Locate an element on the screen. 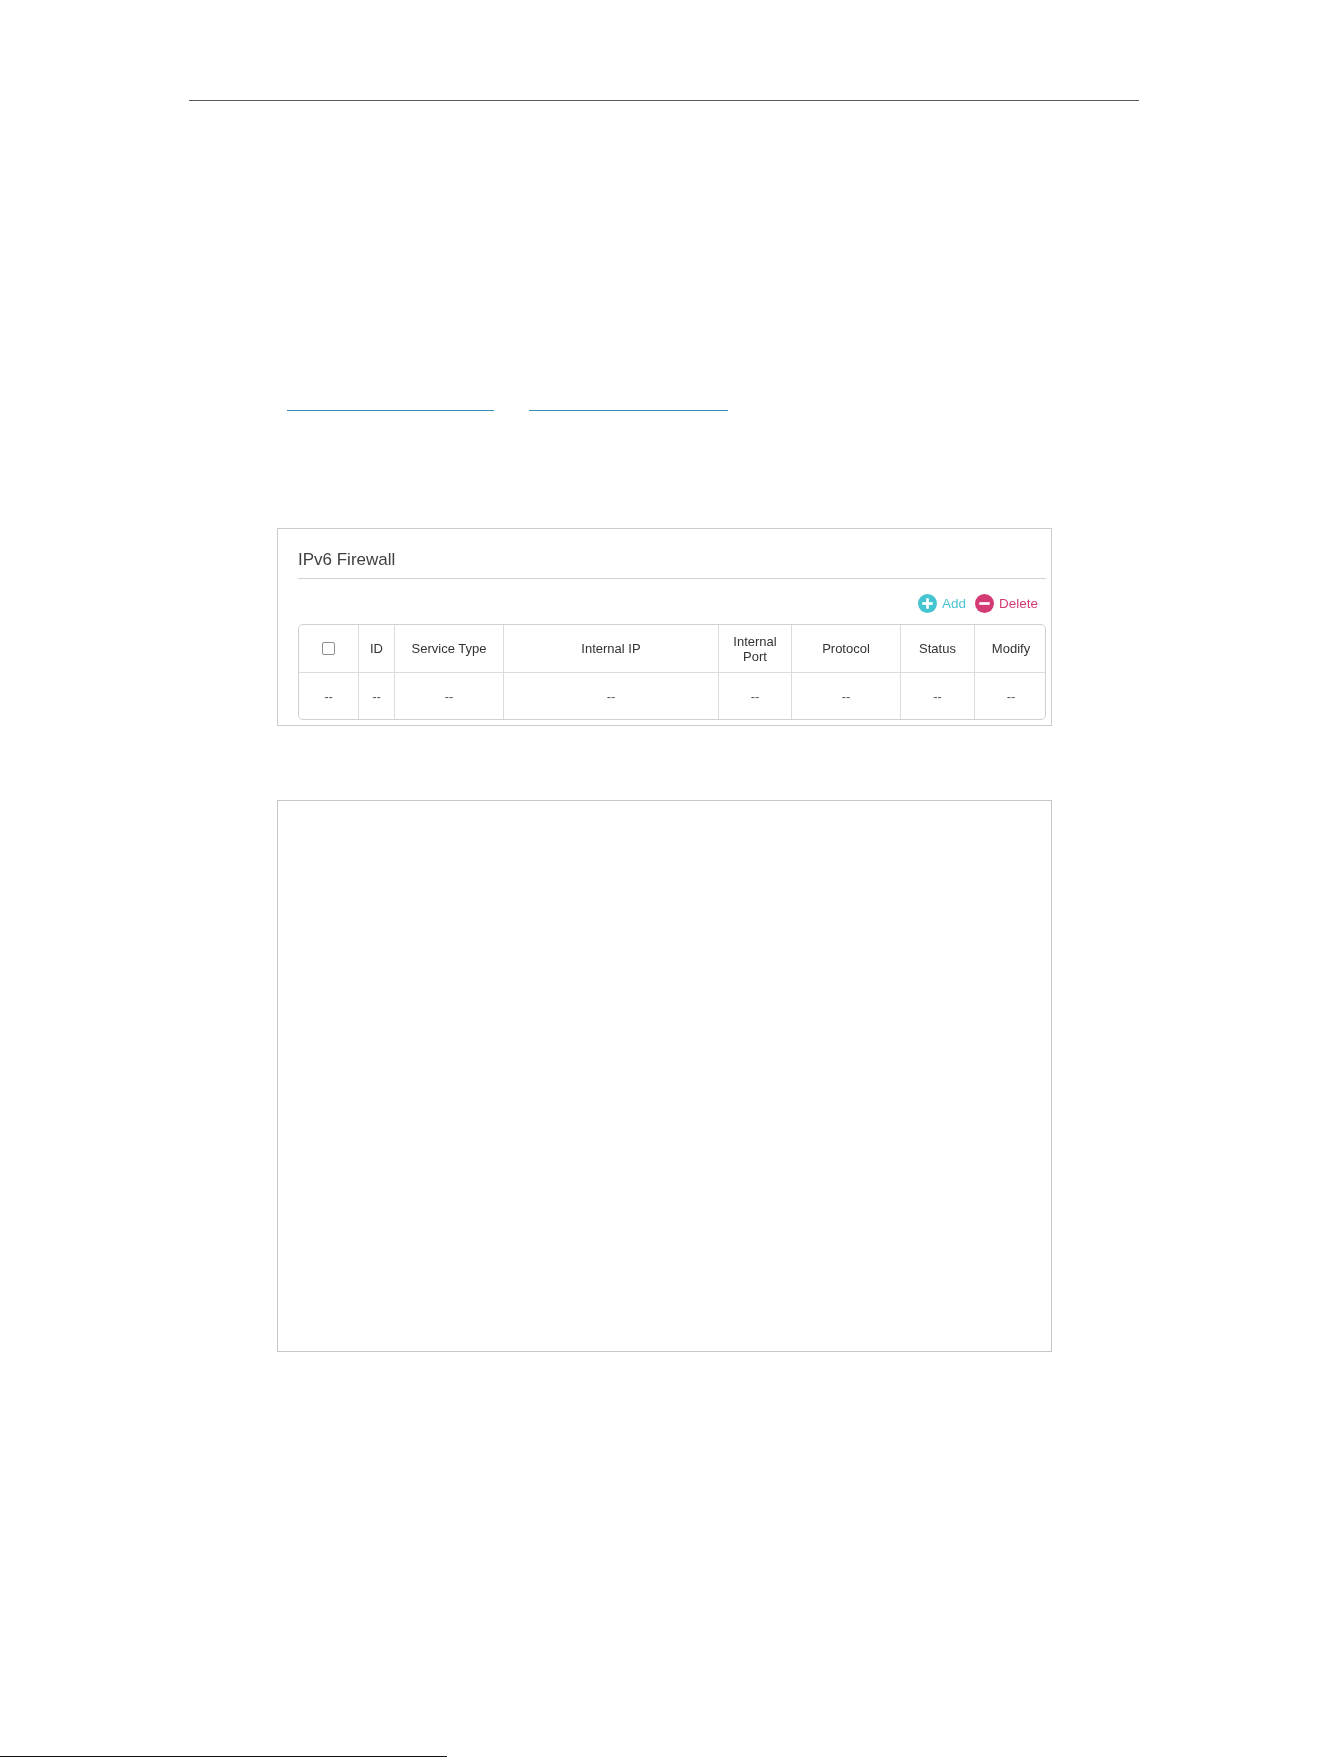  table-cell-text: -- is located at coordinates (1011, 696).